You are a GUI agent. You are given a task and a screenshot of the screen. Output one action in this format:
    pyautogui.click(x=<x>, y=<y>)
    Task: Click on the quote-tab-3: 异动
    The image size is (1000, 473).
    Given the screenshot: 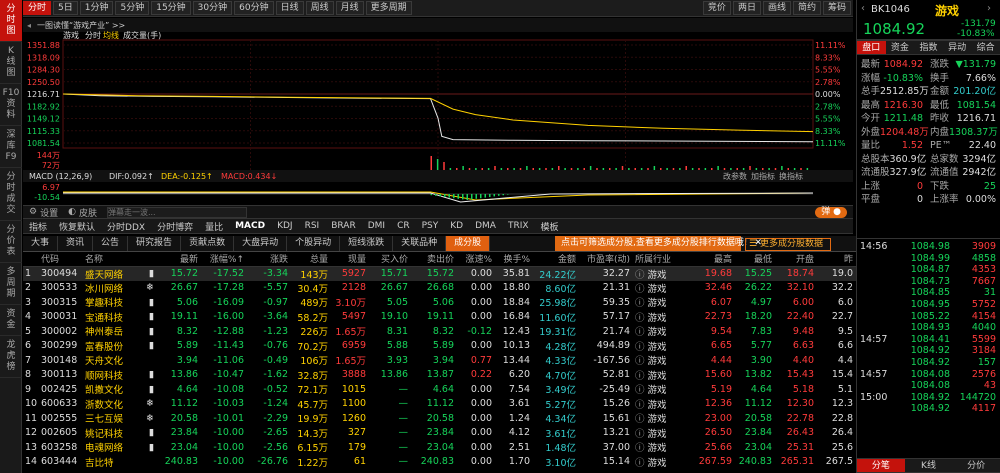 What is the action you would take?
    pyautogui.click(x=957, y=47)
    